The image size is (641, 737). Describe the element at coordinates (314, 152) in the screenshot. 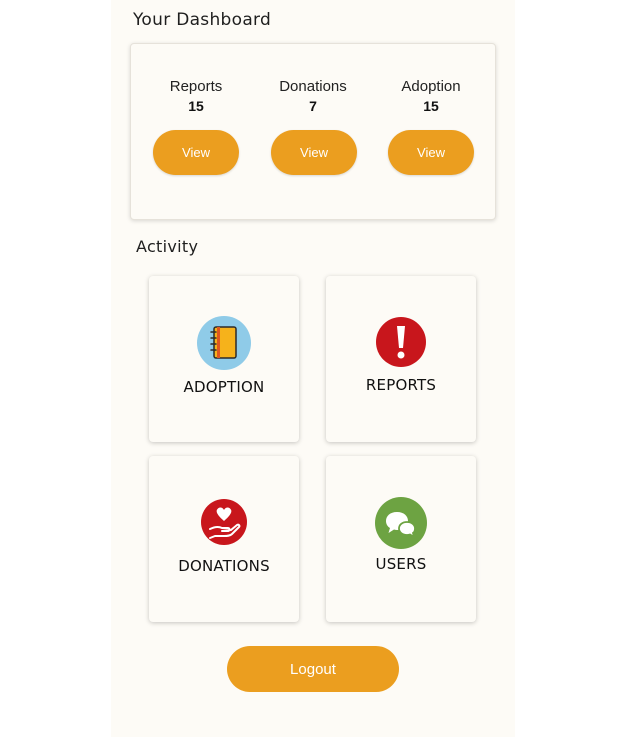

I see `view-donations-button: View` at that location.